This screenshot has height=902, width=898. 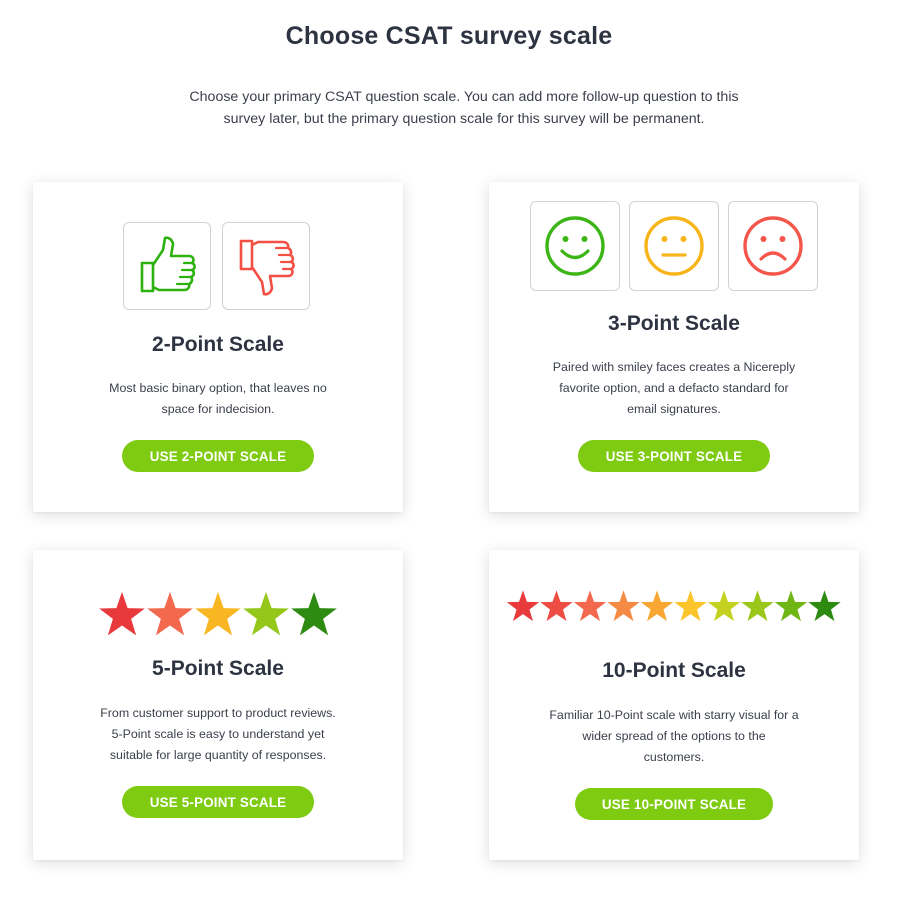 I want to click on use-10-point-scale-button: USE 10-POINT SCALE, so click(x=674, y=804).